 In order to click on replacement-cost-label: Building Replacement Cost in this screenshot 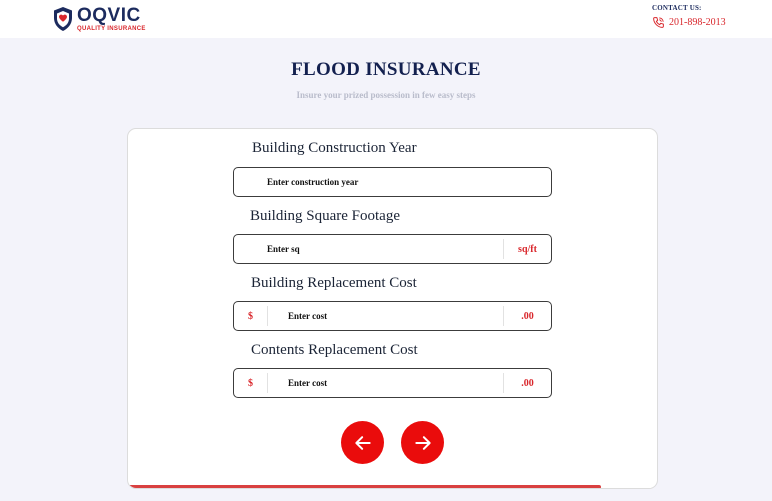, I will do `click(334, 283)`.